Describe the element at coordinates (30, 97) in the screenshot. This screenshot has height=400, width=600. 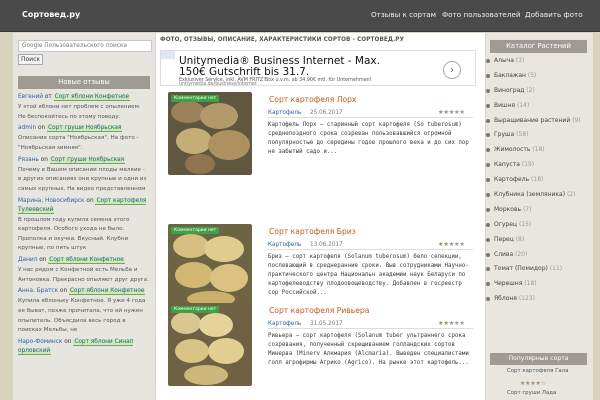
I see `review-author-link: Евгений` at that location.